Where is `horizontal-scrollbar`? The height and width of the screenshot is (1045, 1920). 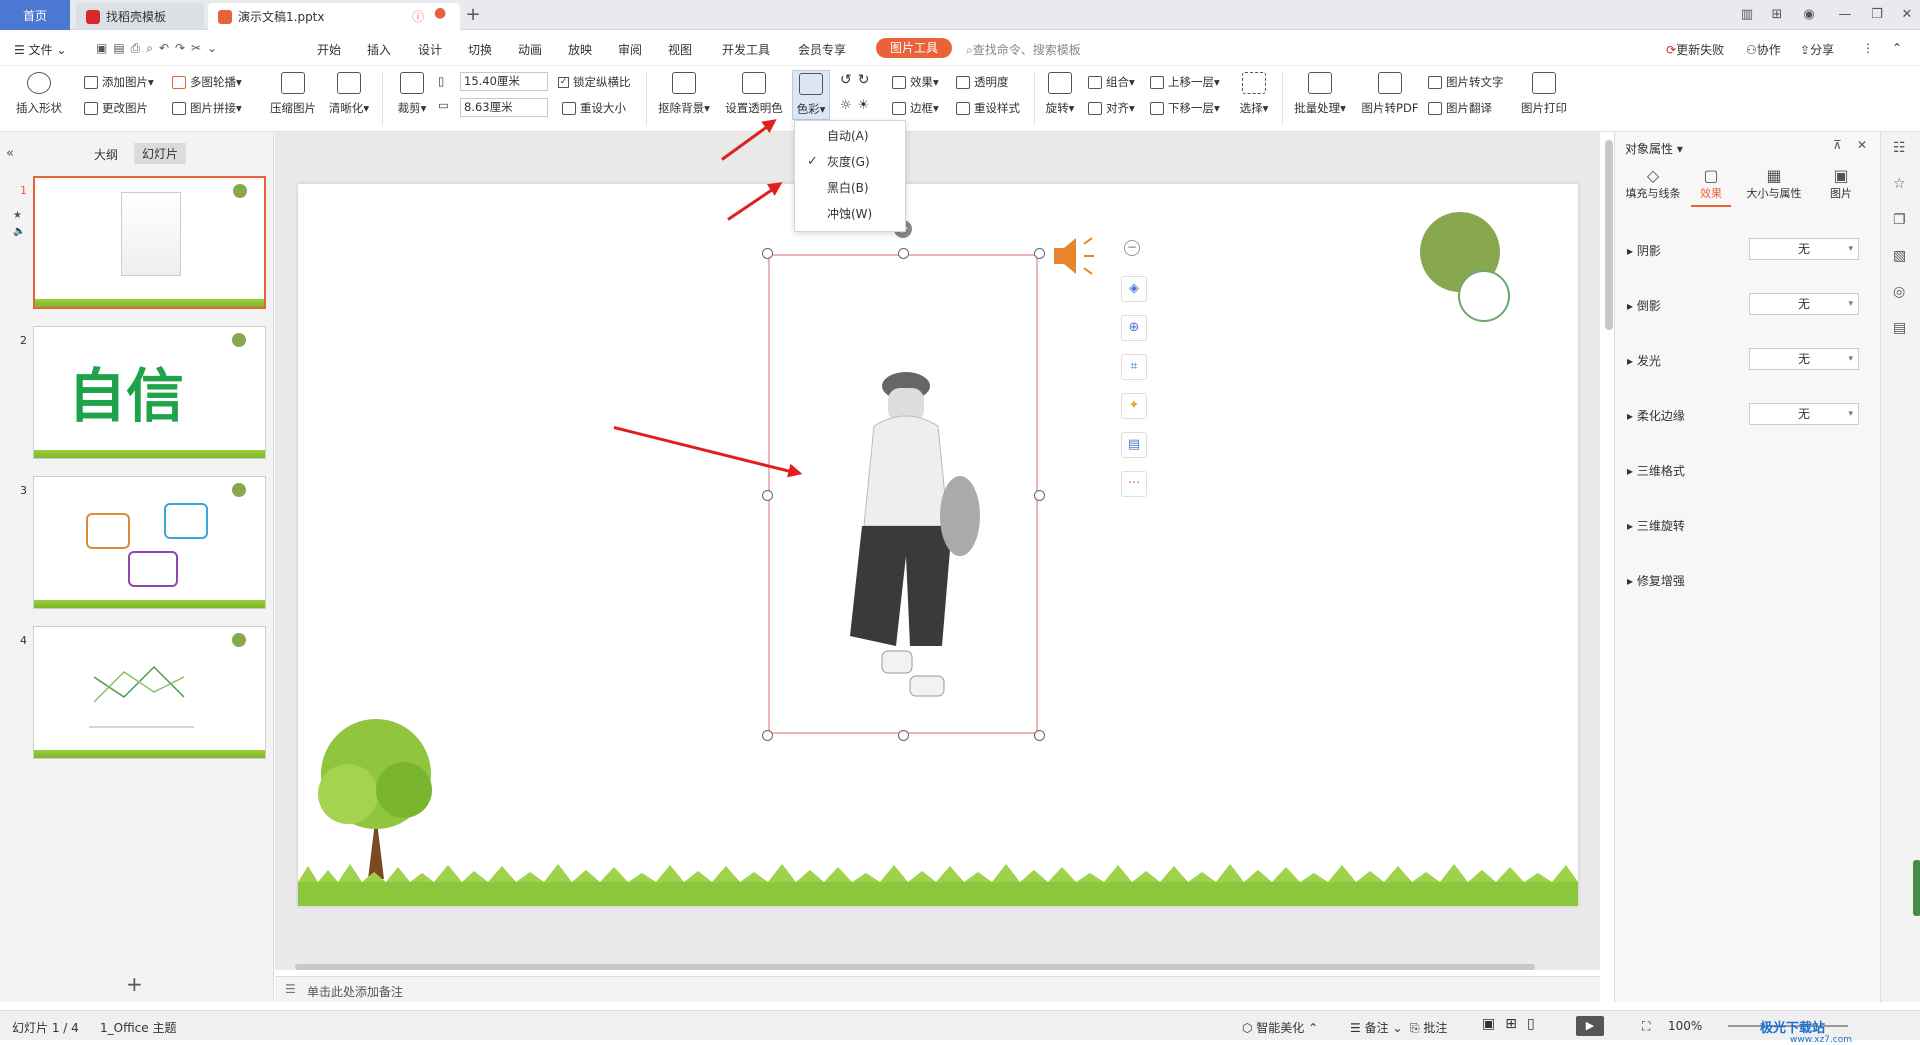 horizontal-scrollbar is located at coordinates (915, 967).